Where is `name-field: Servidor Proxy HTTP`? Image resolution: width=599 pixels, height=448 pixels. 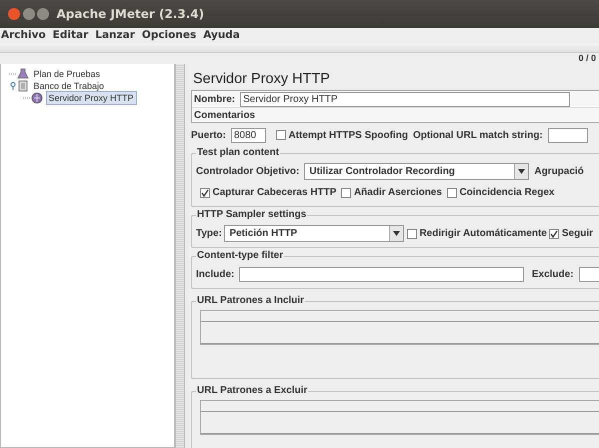 name-field: Servidor Proxy HTTP is located at coordinates (405, 99).